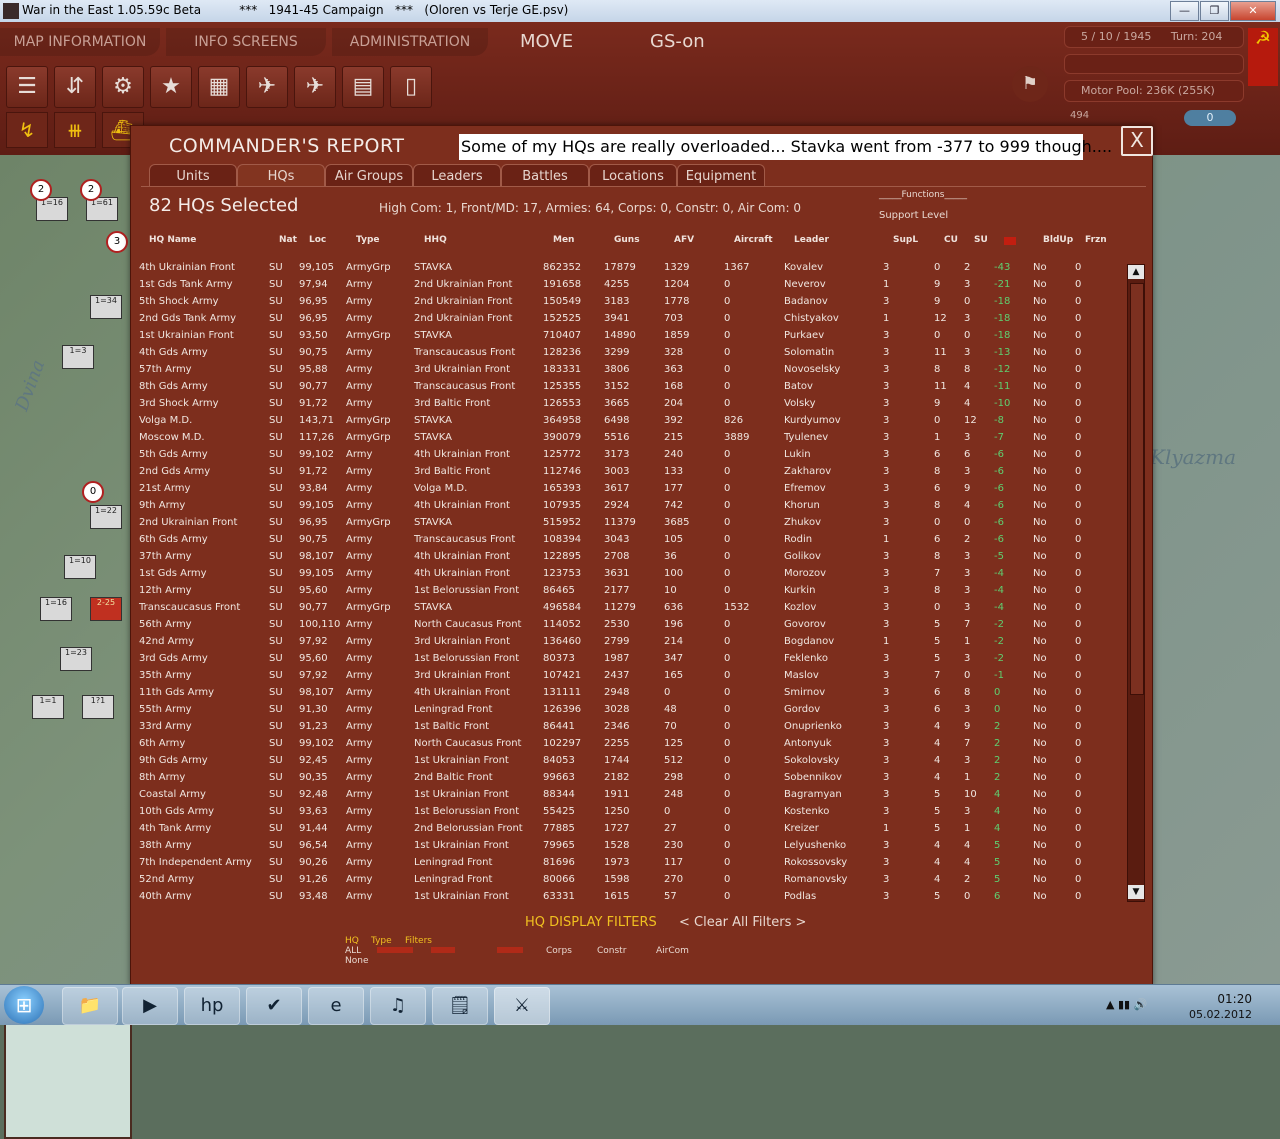 This screenshot has width=1280, height=1139. Describe the element at coordinates (435, 240) in the screenshot. I see `column-header-hhq: HHQ` at that location.